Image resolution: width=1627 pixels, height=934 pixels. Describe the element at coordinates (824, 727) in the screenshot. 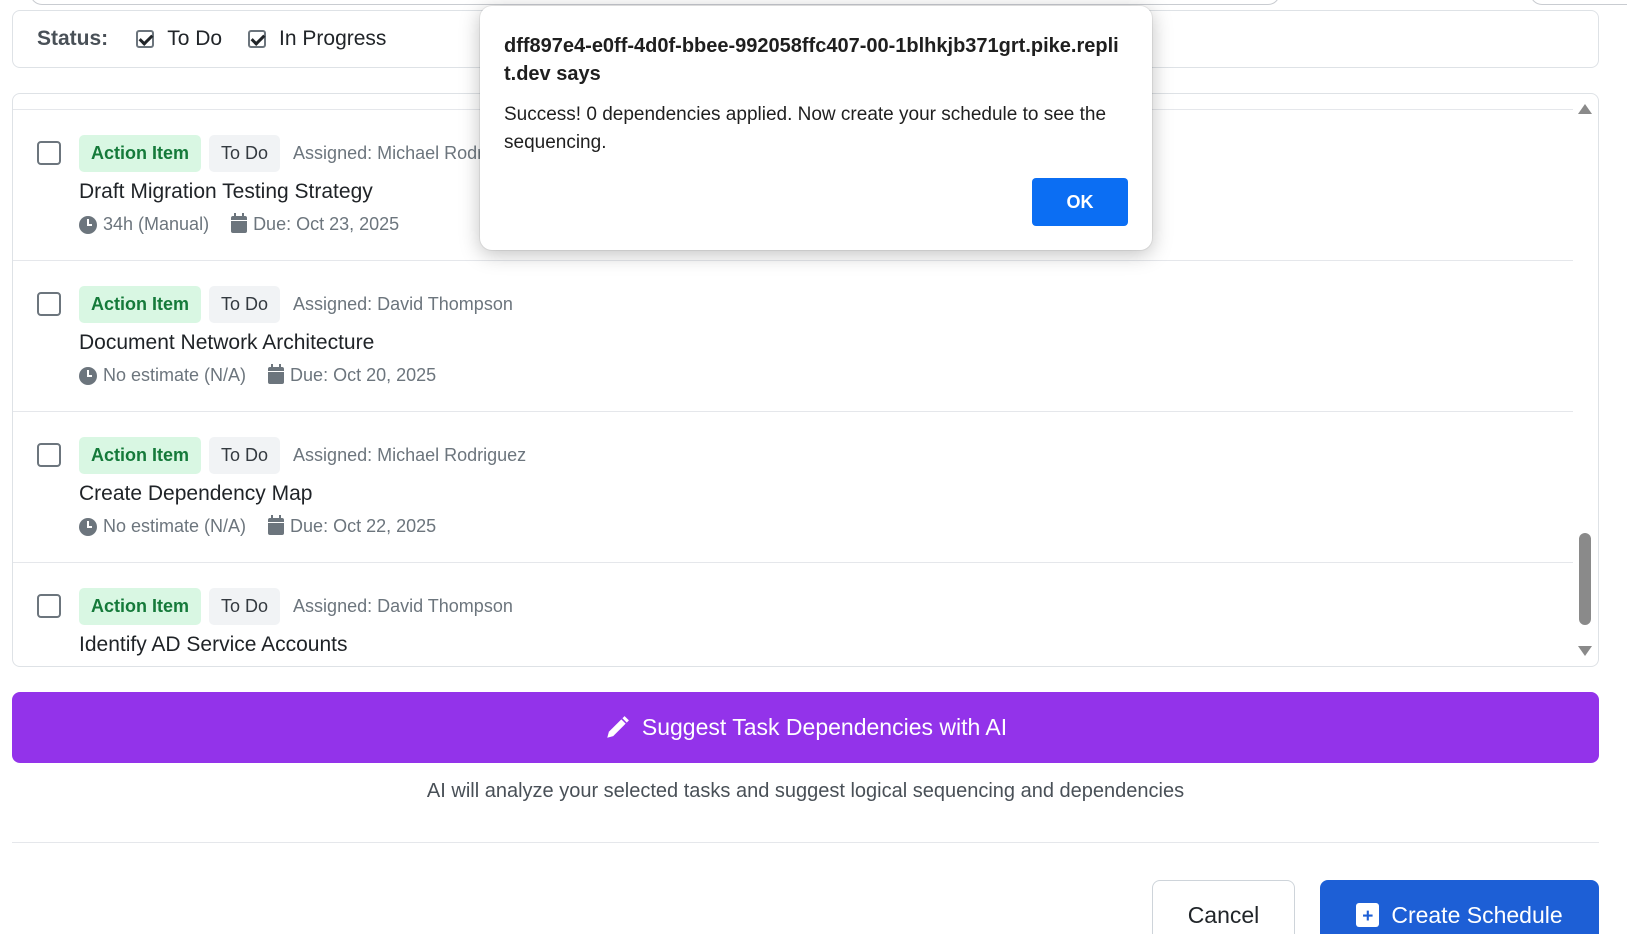

I see `suggest-dependencies-label: Suggest Task Dependencies with AI` at that location.